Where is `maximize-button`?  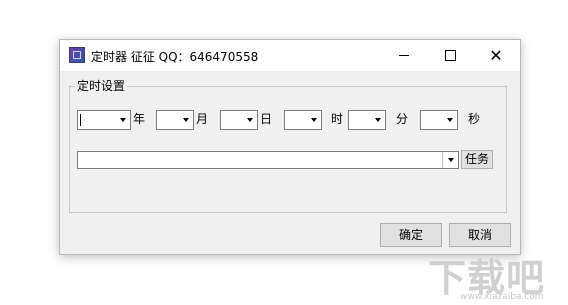 maximize-button is located at coordinates (450, 55).